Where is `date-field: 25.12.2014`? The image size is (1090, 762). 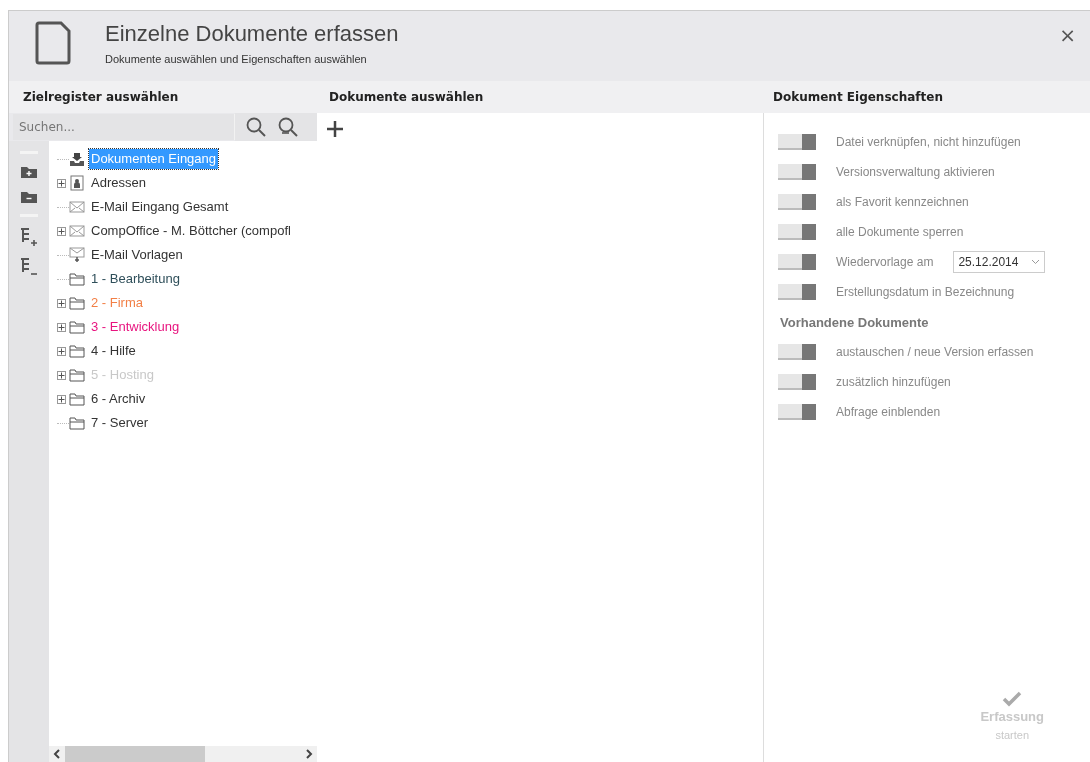
date-field: 25.12.2014 is located at coordinates (999, 262).